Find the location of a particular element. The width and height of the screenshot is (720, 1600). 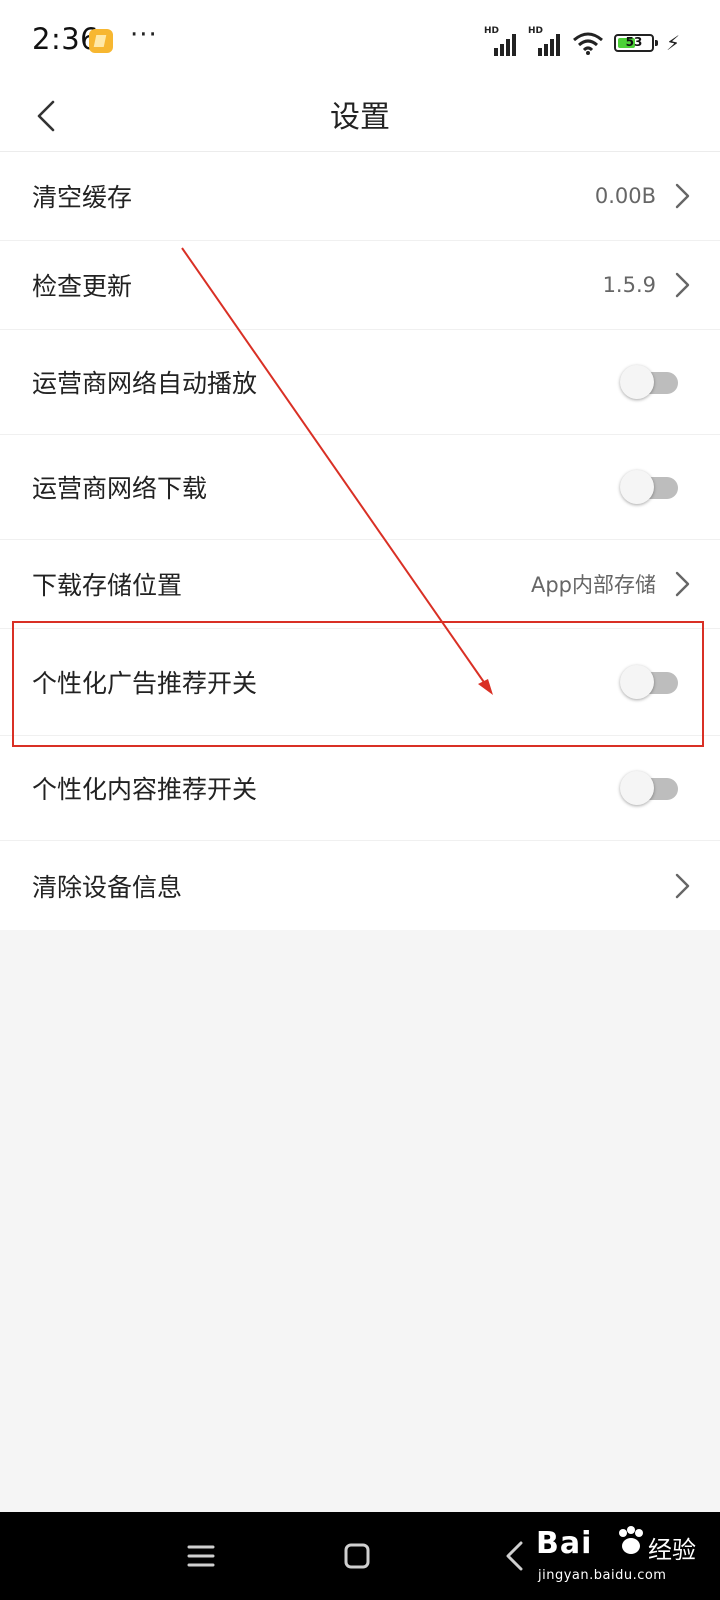

system-nav-bar: Bai 经验 jingyan.baidu.com is located at coordinates (360, 1556).